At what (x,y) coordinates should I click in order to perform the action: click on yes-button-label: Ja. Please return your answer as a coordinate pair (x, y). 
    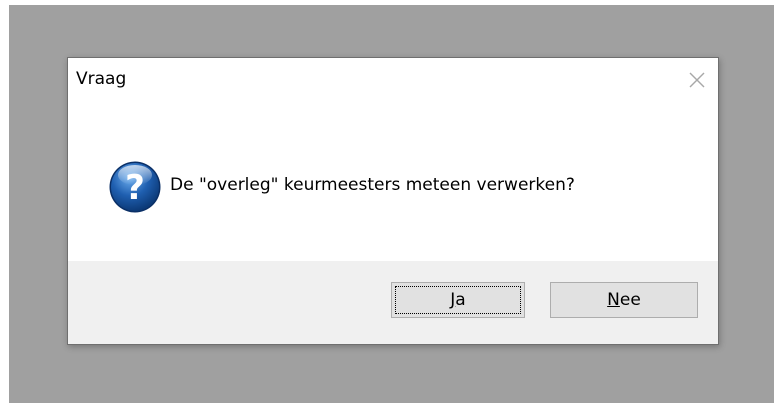
    Looking at the image, I should click on (457, 300).